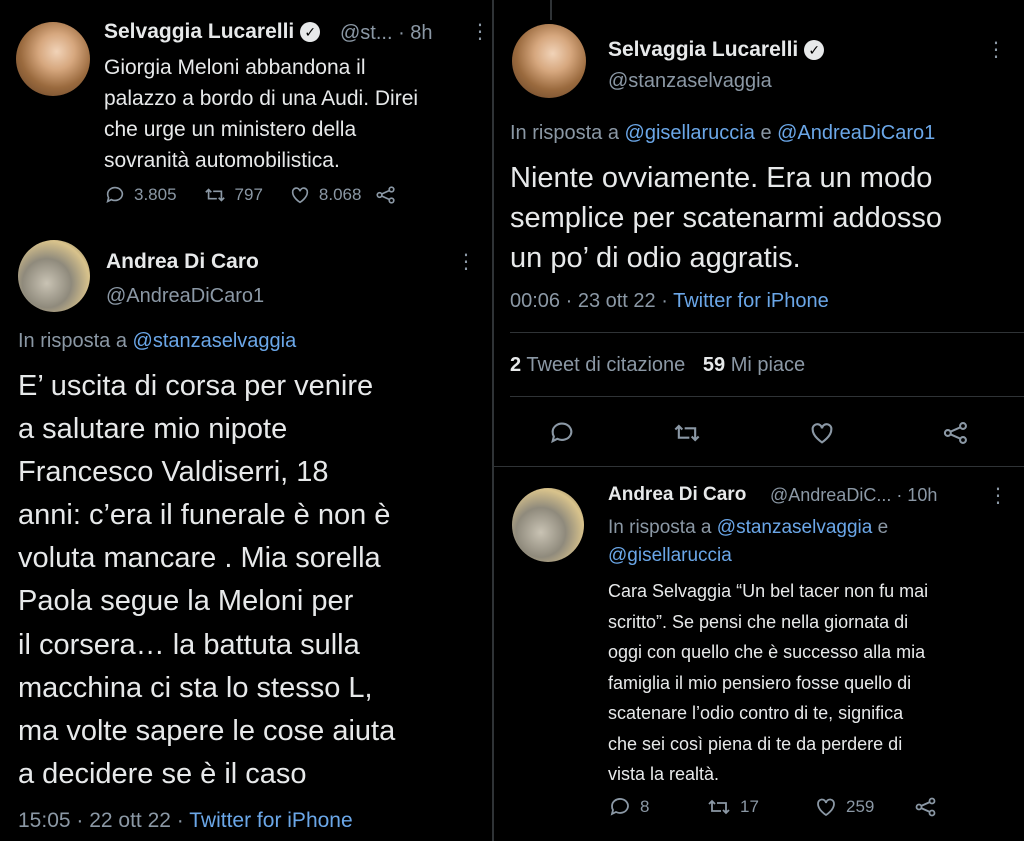 The width and height of the screenshot is (1024, 841). What do you see at coordinates (669, 301) in the screenshot?
I see `tweet-timestamp: 00:06 · 23 ott 22 · Twitter for iPhone` at bounding box center [669, 301].